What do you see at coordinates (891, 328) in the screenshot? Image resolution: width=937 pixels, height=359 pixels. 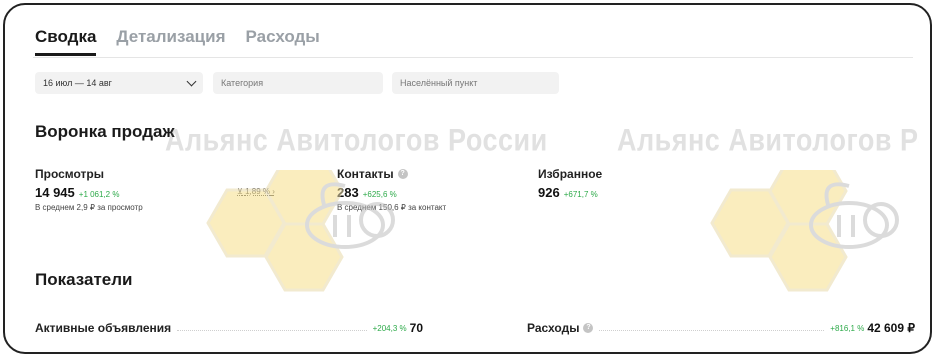 I see `expenses-value: 42 609 ₽` at bounding box center [891, 328].